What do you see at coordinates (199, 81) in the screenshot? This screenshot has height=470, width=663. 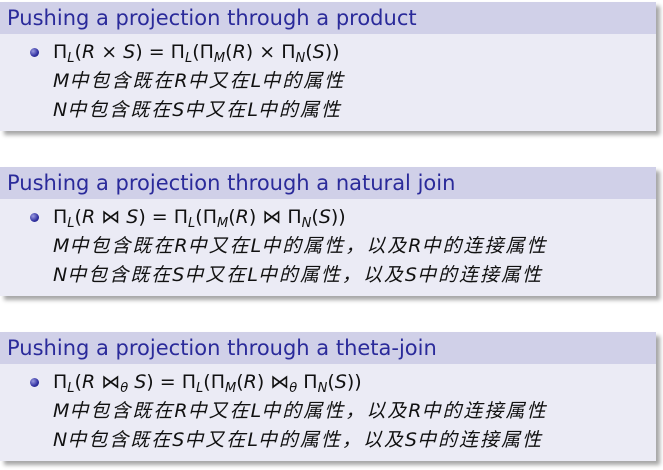 I see `description-line-m: M中包含既在R中又在L中的属性` at bounding box center [199, 81].